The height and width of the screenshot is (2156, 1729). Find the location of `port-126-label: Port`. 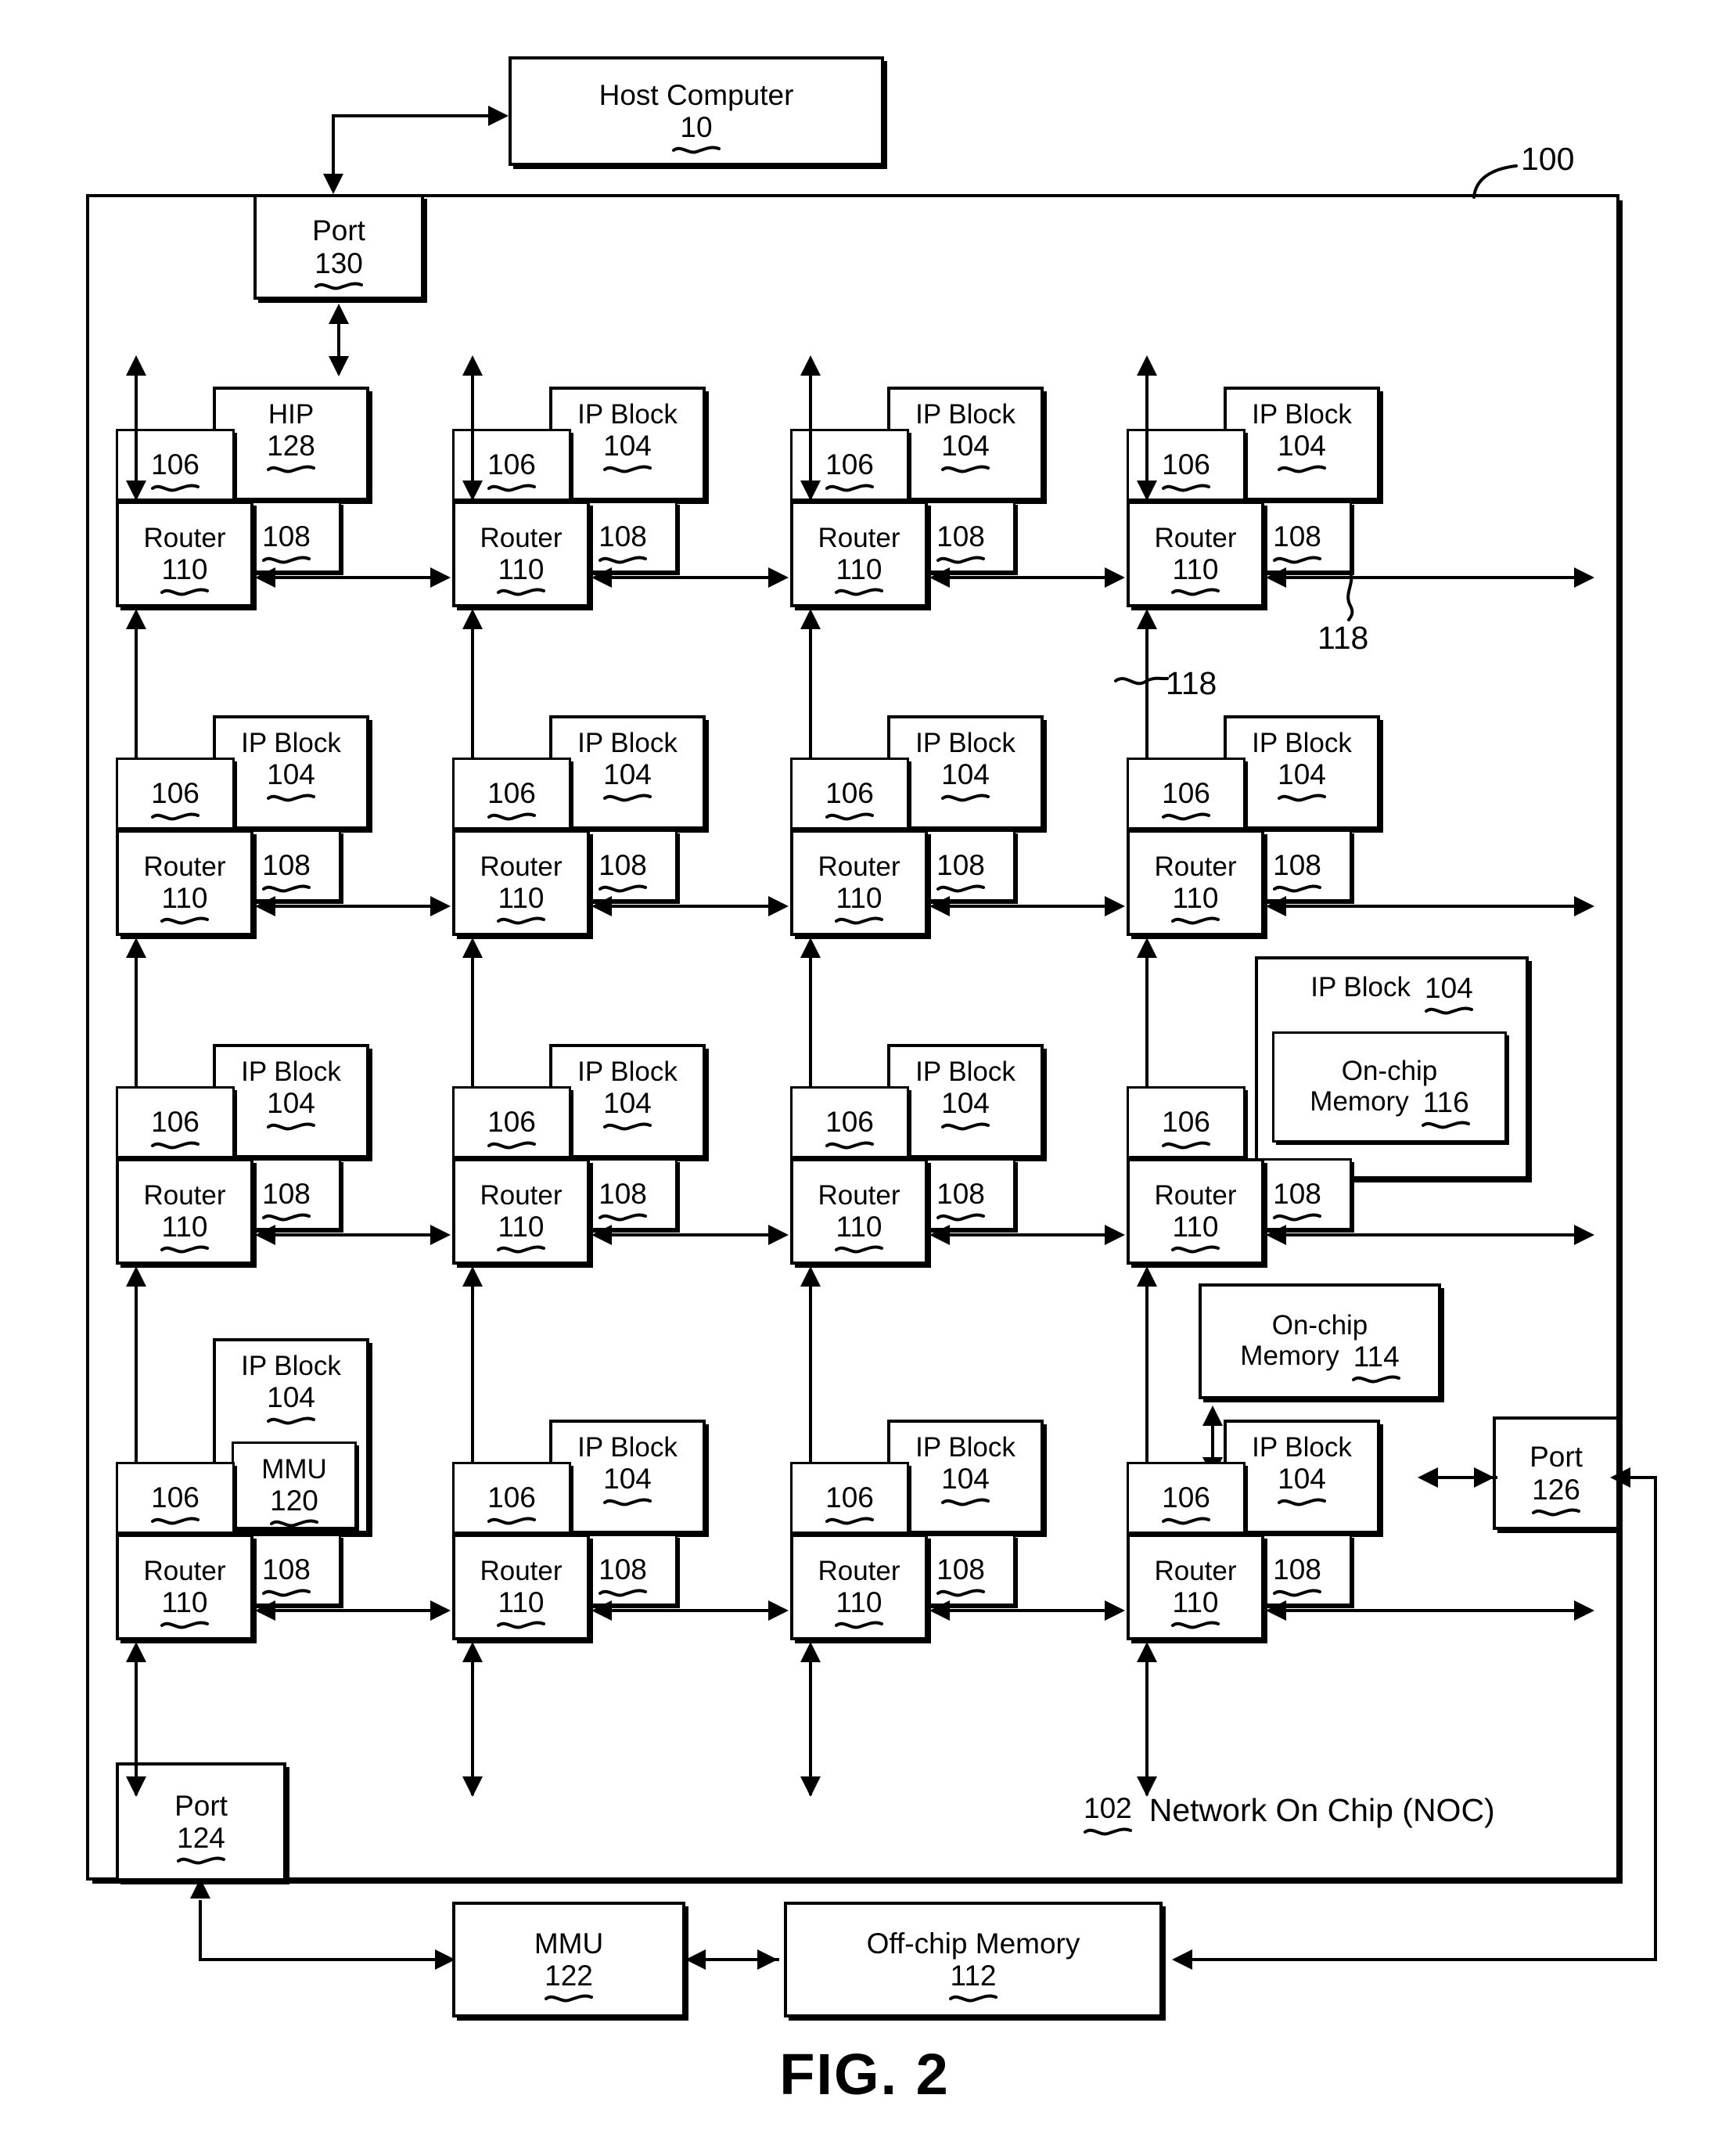

port-126-label: Port is located at coordinates (1556, 1457).